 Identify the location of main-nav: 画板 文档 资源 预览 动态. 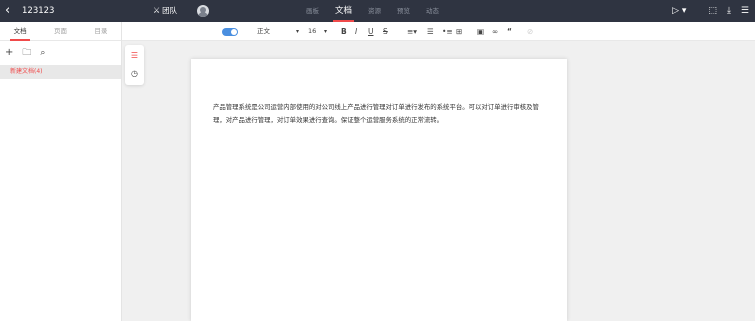
(372, 11).